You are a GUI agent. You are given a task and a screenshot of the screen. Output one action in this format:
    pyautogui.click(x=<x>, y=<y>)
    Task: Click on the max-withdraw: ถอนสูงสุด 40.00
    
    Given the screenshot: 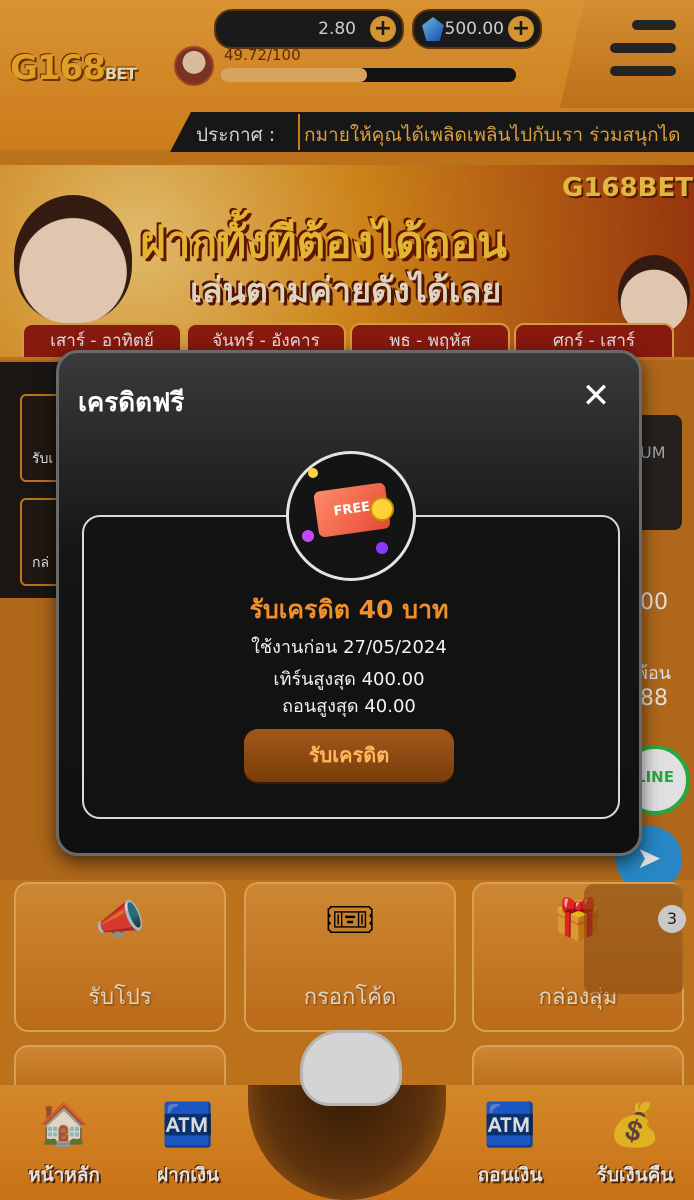 What is the action you would take?
    pyautogui.click(x=349, y=706)
    